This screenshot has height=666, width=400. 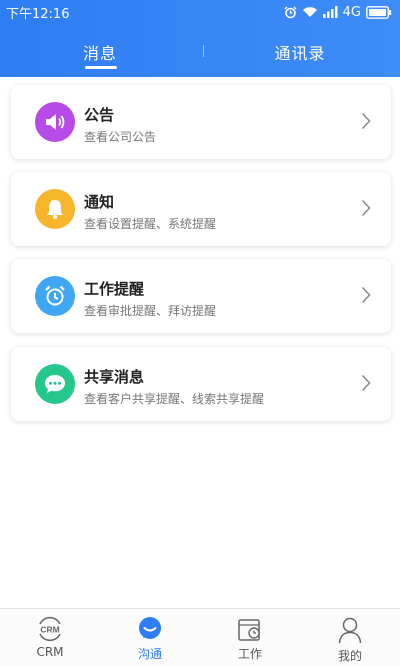 I want to click on chat-icon, so click(x=150, y=628).